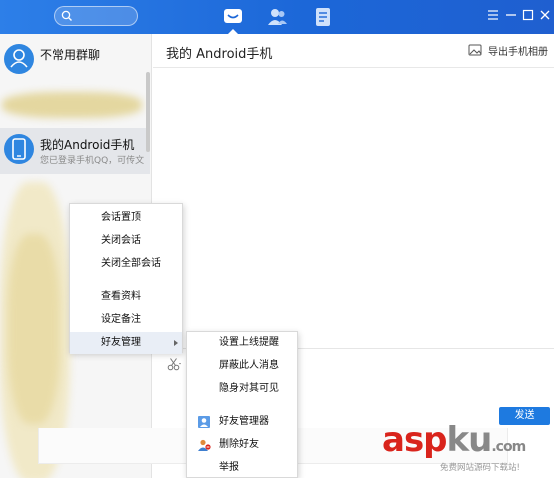 The image size is (554, 478). I want to click on maximize-button, so click(528, 15).